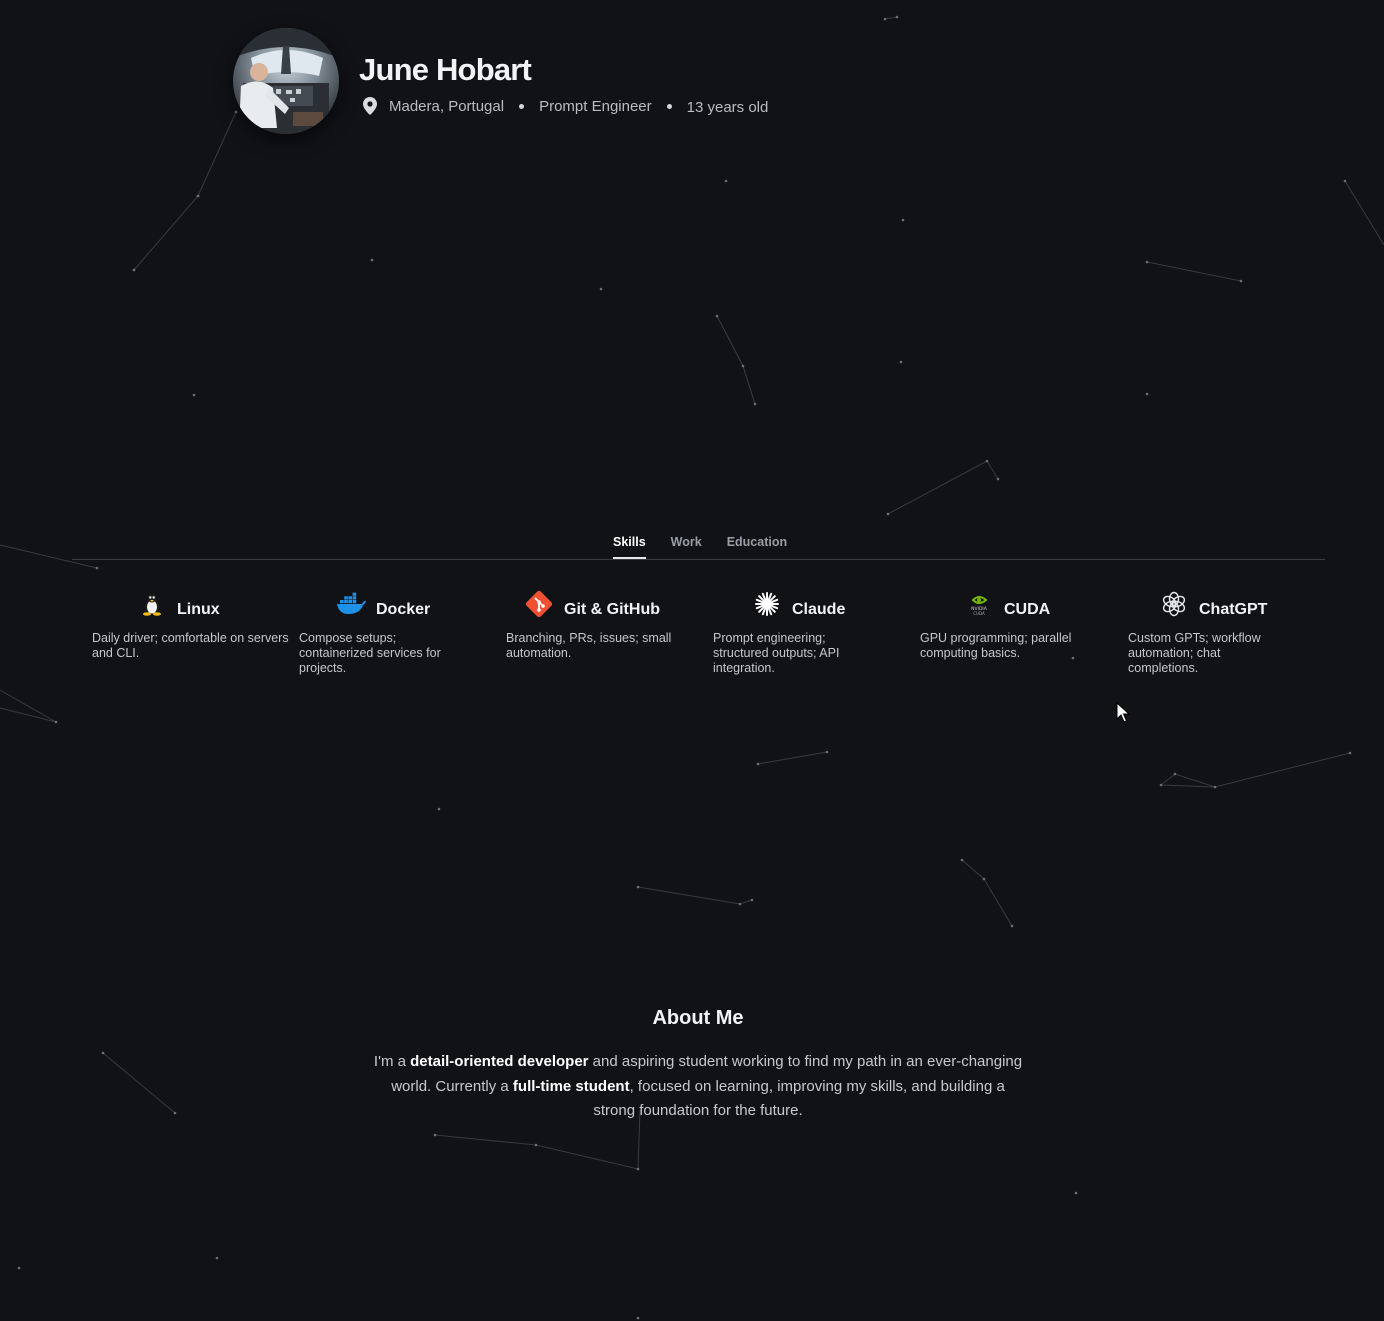 This screenshot has width=1384, height=1321. Describe the element at coordinates (392, 1061) in the screenshot. I see `about-text-part: I'm a` at that location.